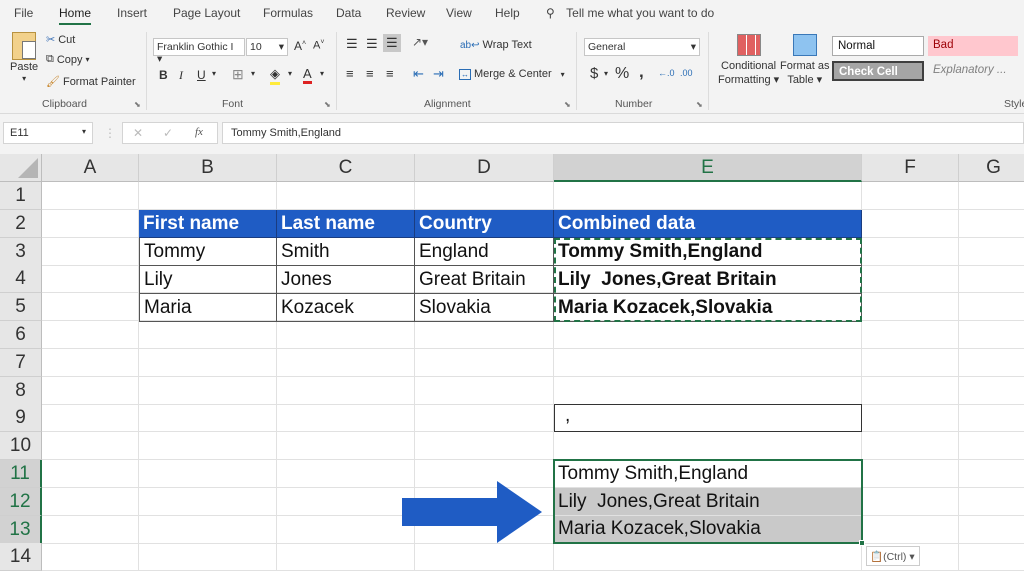 Image resolution: width=1024 pixels, height=576 pixels. Describe the element at coordinates (512, 74) in the screenshot. I see `merge-center-button: ↔ Merge & Center ▾` at that location.